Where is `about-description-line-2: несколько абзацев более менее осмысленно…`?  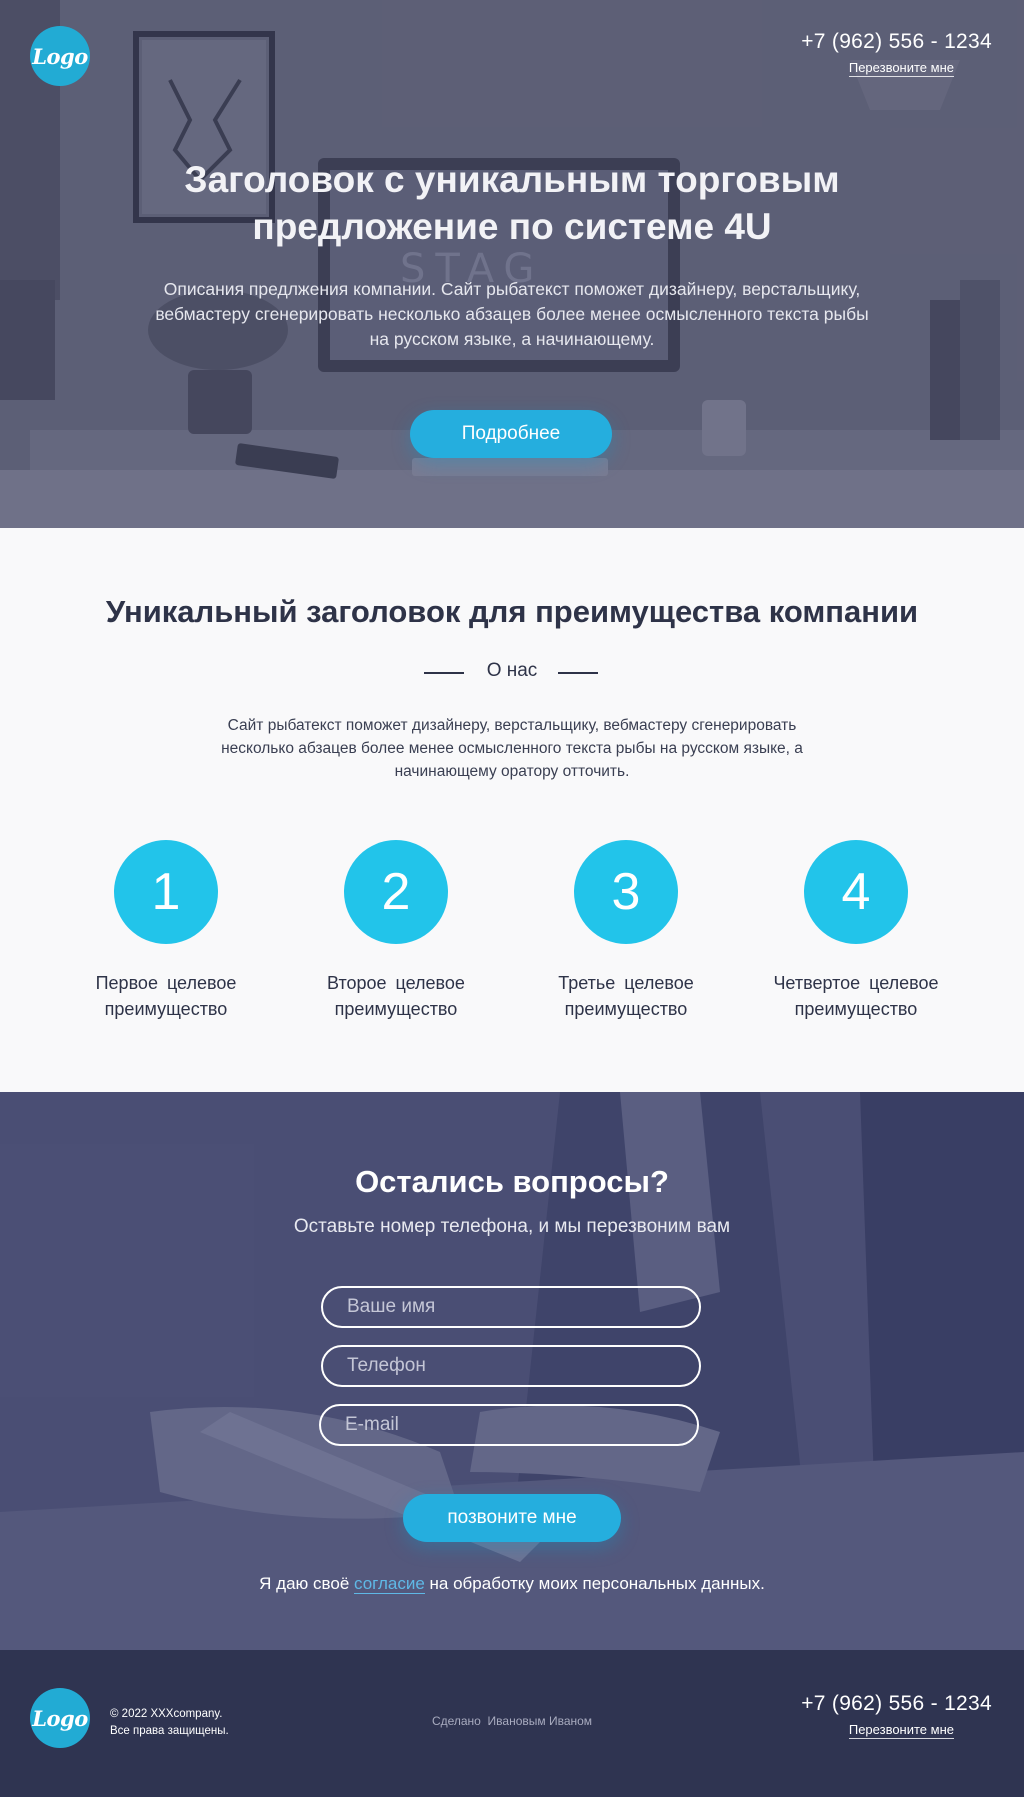
about-description-line-2: несколько абзацев более менее осмысленно… is located at coordinates (512, 748).